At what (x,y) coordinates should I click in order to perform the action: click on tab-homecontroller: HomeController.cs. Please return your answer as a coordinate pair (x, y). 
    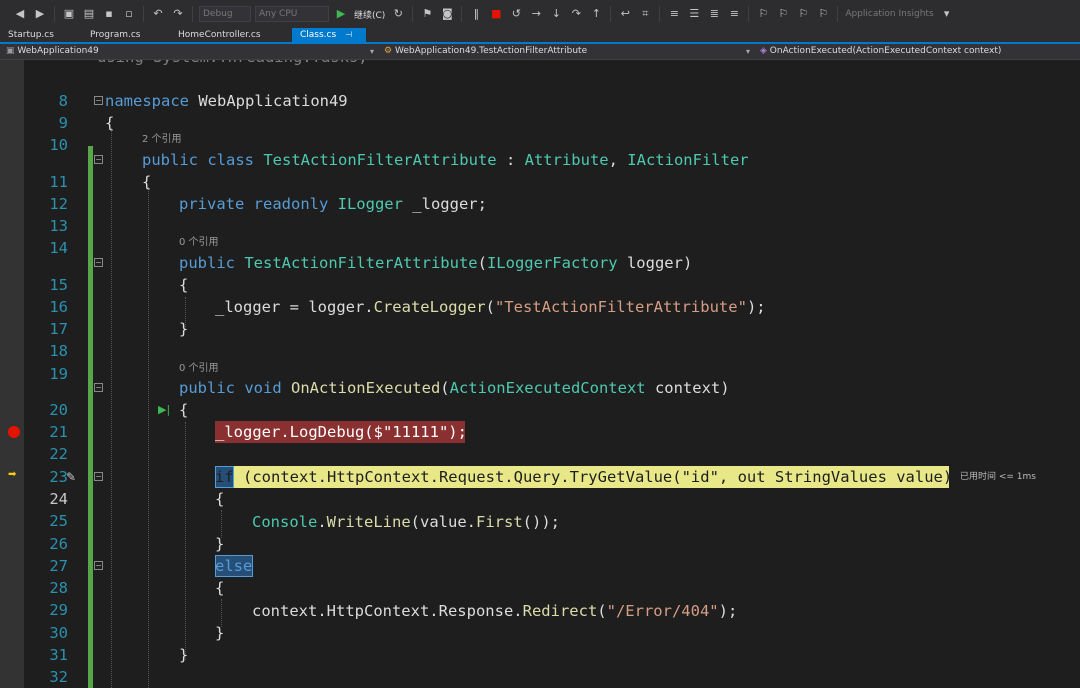
    Looking at the image, I should click on (231, 36).